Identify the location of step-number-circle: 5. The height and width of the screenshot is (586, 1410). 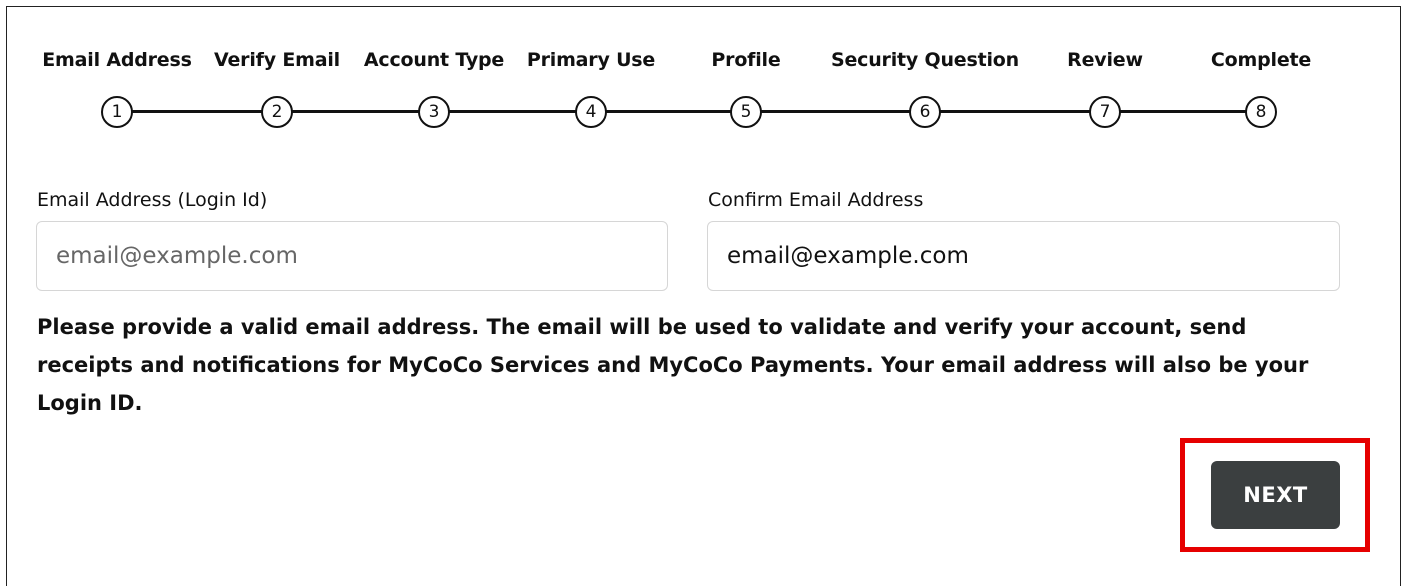
(746, 112).